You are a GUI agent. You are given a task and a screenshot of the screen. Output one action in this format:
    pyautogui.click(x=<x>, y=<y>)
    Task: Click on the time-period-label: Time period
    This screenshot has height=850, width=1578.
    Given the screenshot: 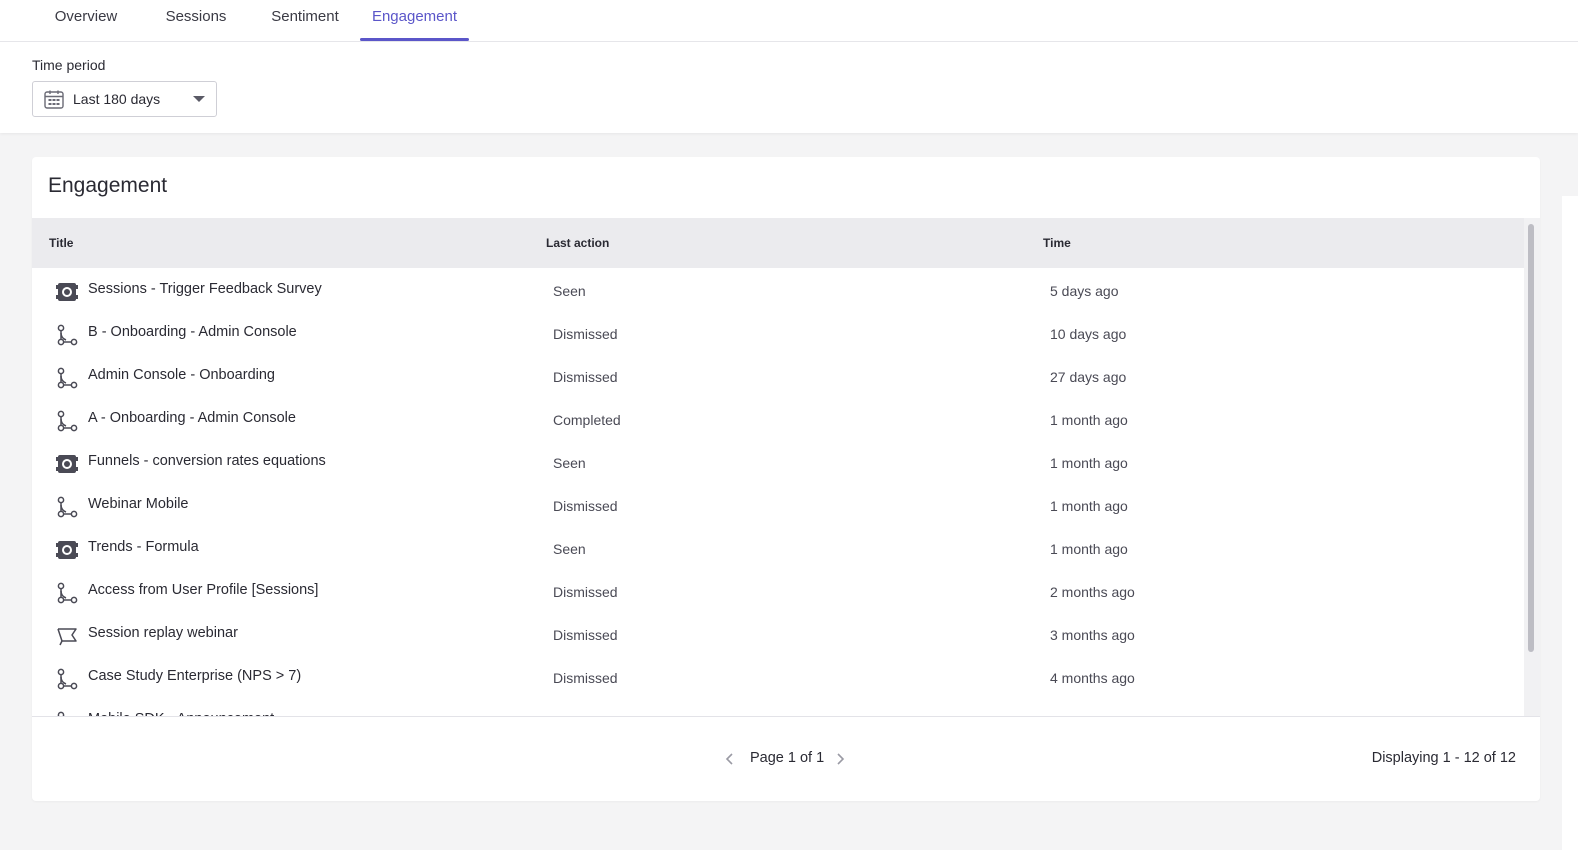 What is the action you would take?
    pyautogui.click(x=69, y=65)
    